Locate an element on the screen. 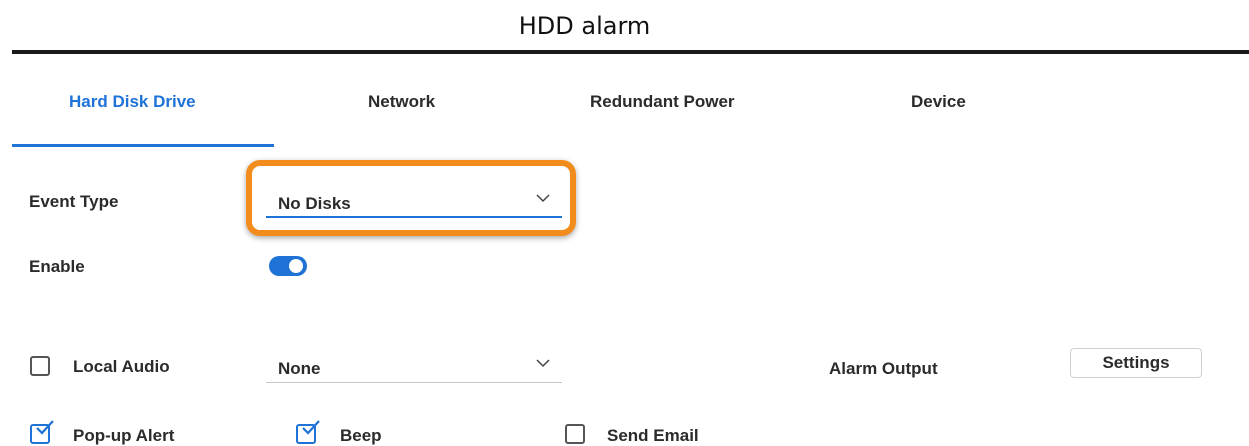 The image size is (1249, 446). active-tab-indicator is located at coordinates (143, 145).